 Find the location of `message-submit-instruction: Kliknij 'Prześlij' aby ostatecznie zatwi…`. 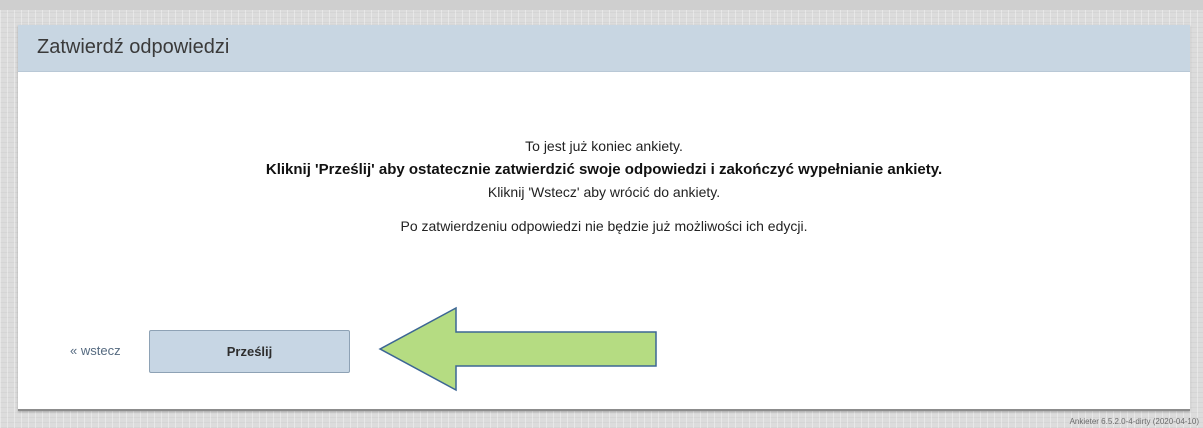

message-submit-instruction: Kliknij 'Prześlij' aby ostatecznie zatwi… is located at coordinates (604, 169).